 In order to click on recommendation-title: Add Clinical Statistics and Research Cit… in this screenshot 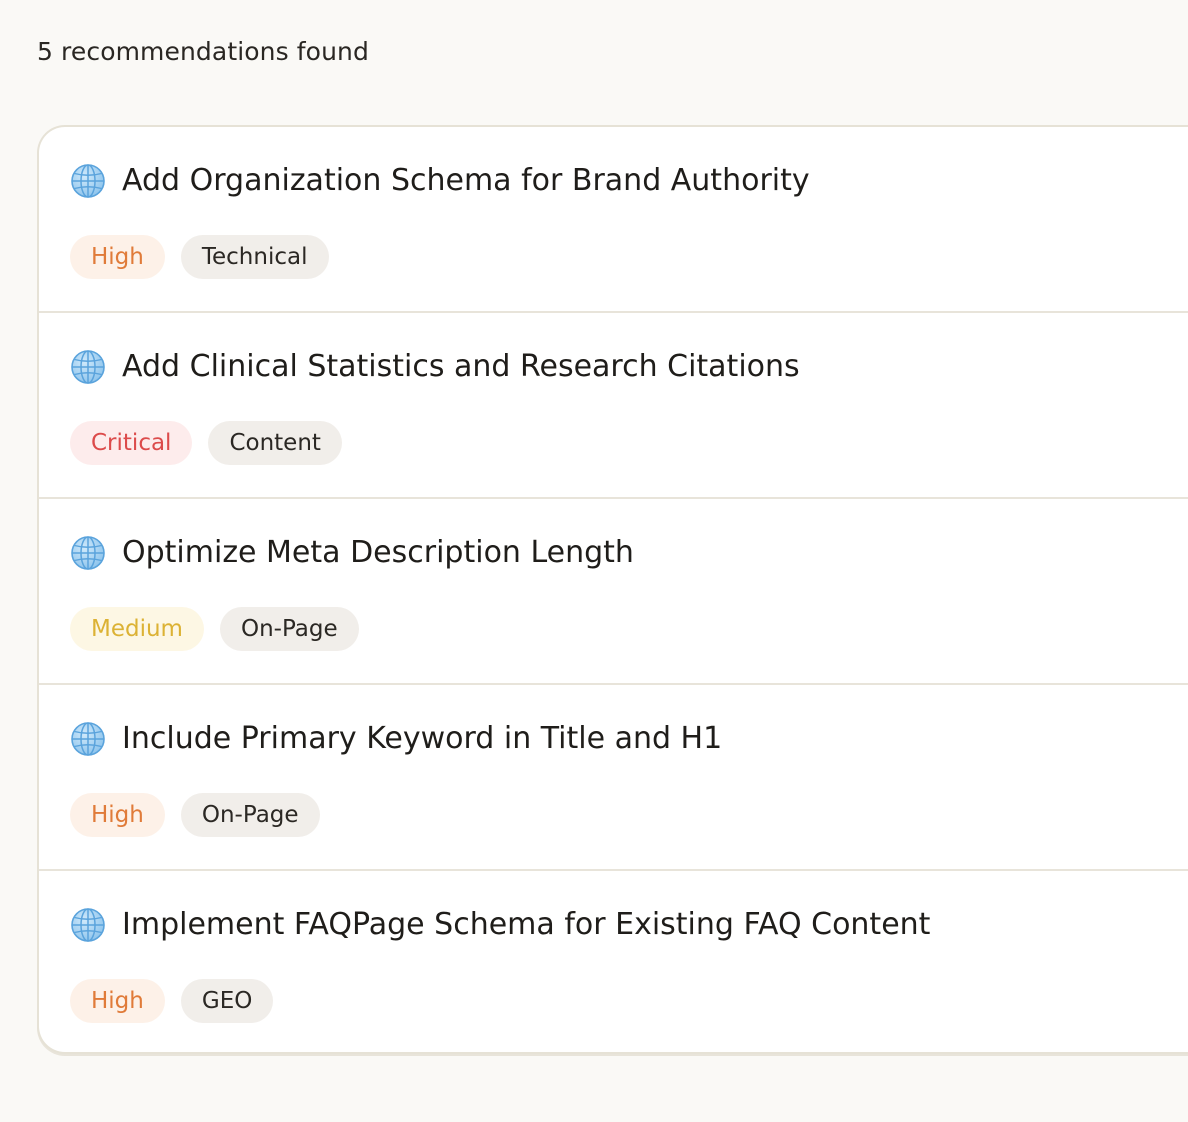, I will do `click(461, 366)`.